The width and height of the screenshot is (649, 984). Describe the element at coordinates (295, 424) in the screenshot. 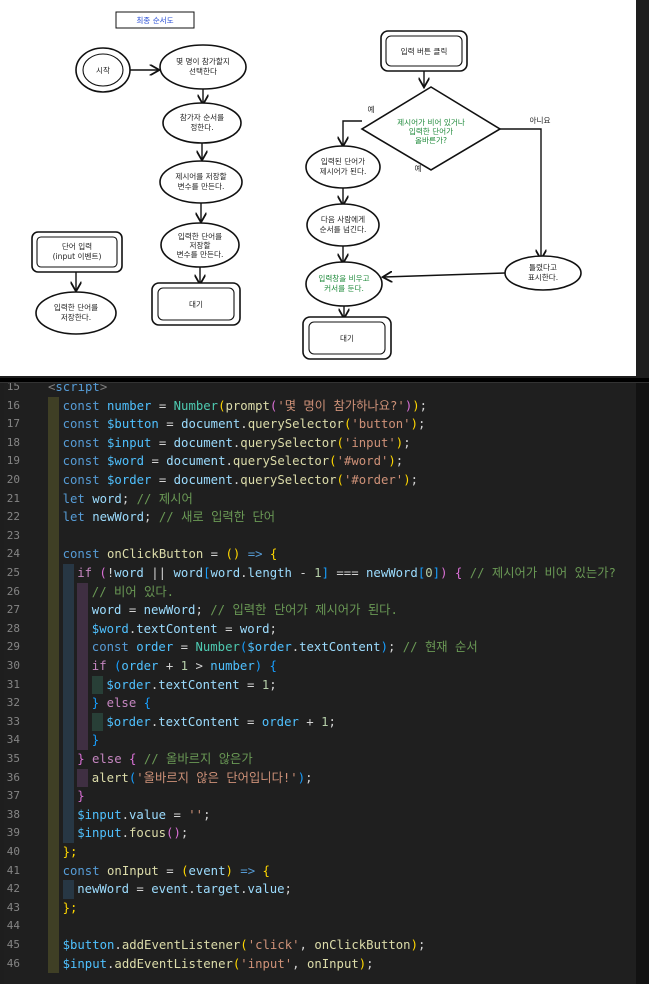

I see `code-token: querySelector` at that location.